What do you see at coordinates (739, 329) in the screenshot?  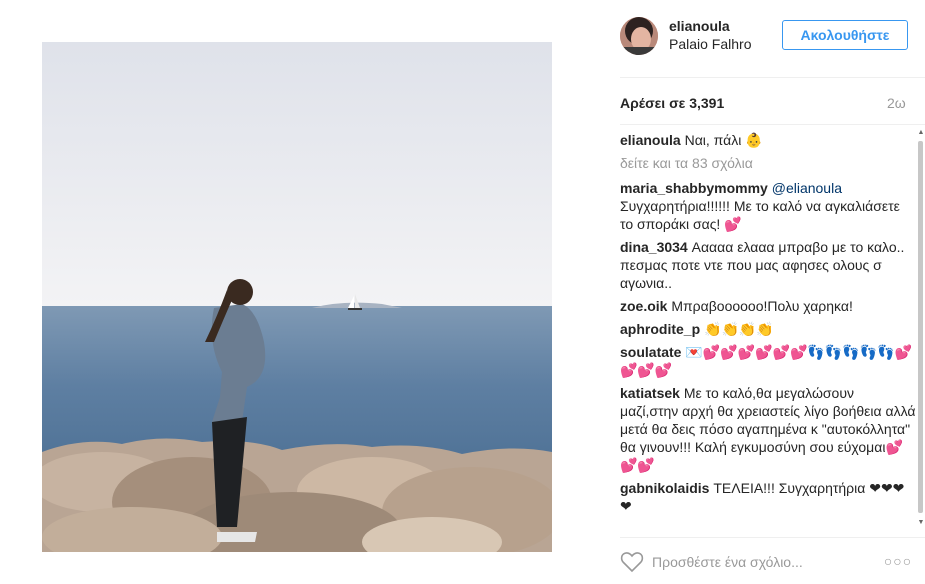 I see `comment-text: 👏👏👏👏` at bounding box center [739, 329].